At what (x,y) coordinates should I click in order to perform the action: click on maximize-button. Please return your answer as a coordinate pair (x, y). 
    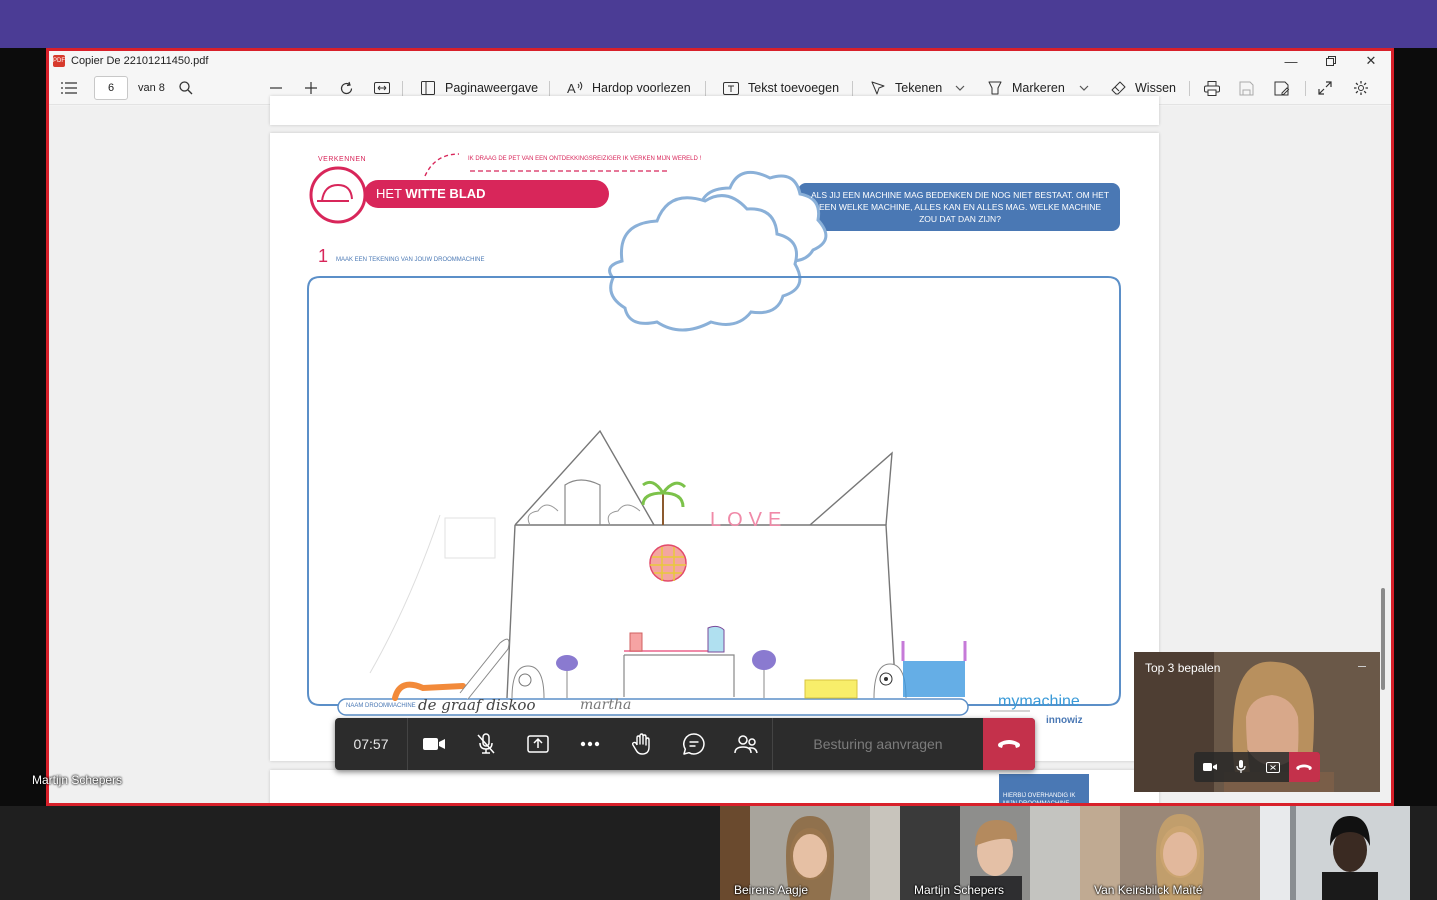
    Looking at the image, I should click on (1331, 61).